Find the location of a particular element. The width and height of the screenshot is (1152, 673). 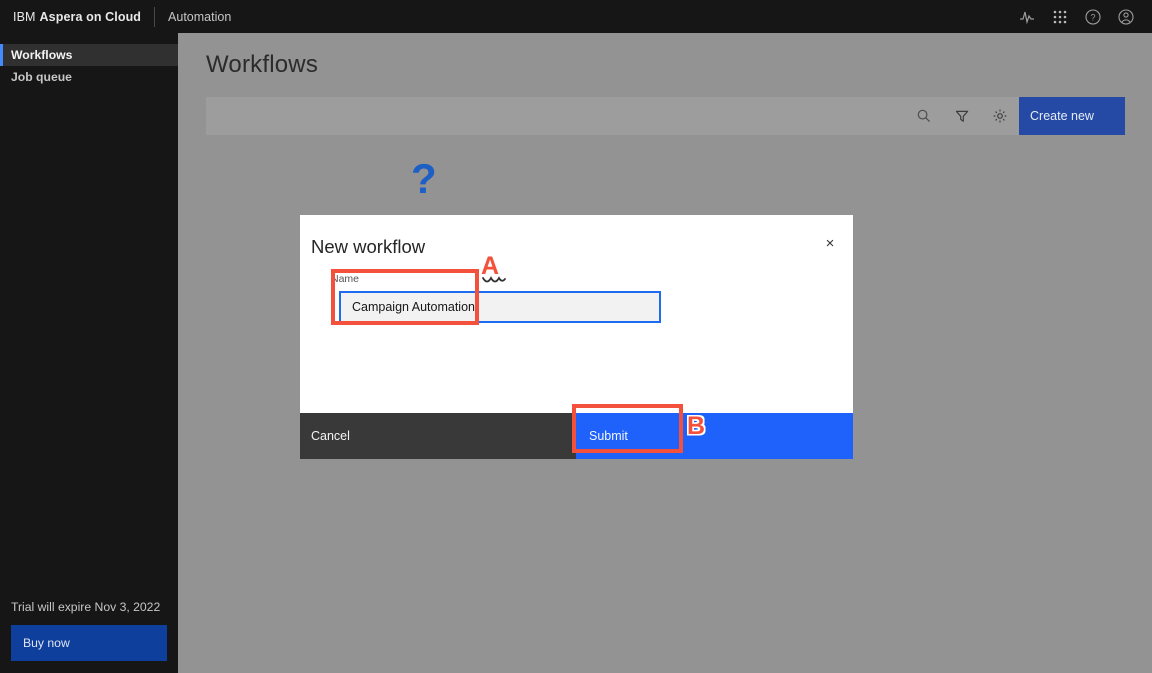

search-icon is located at coordinates (924, 116).